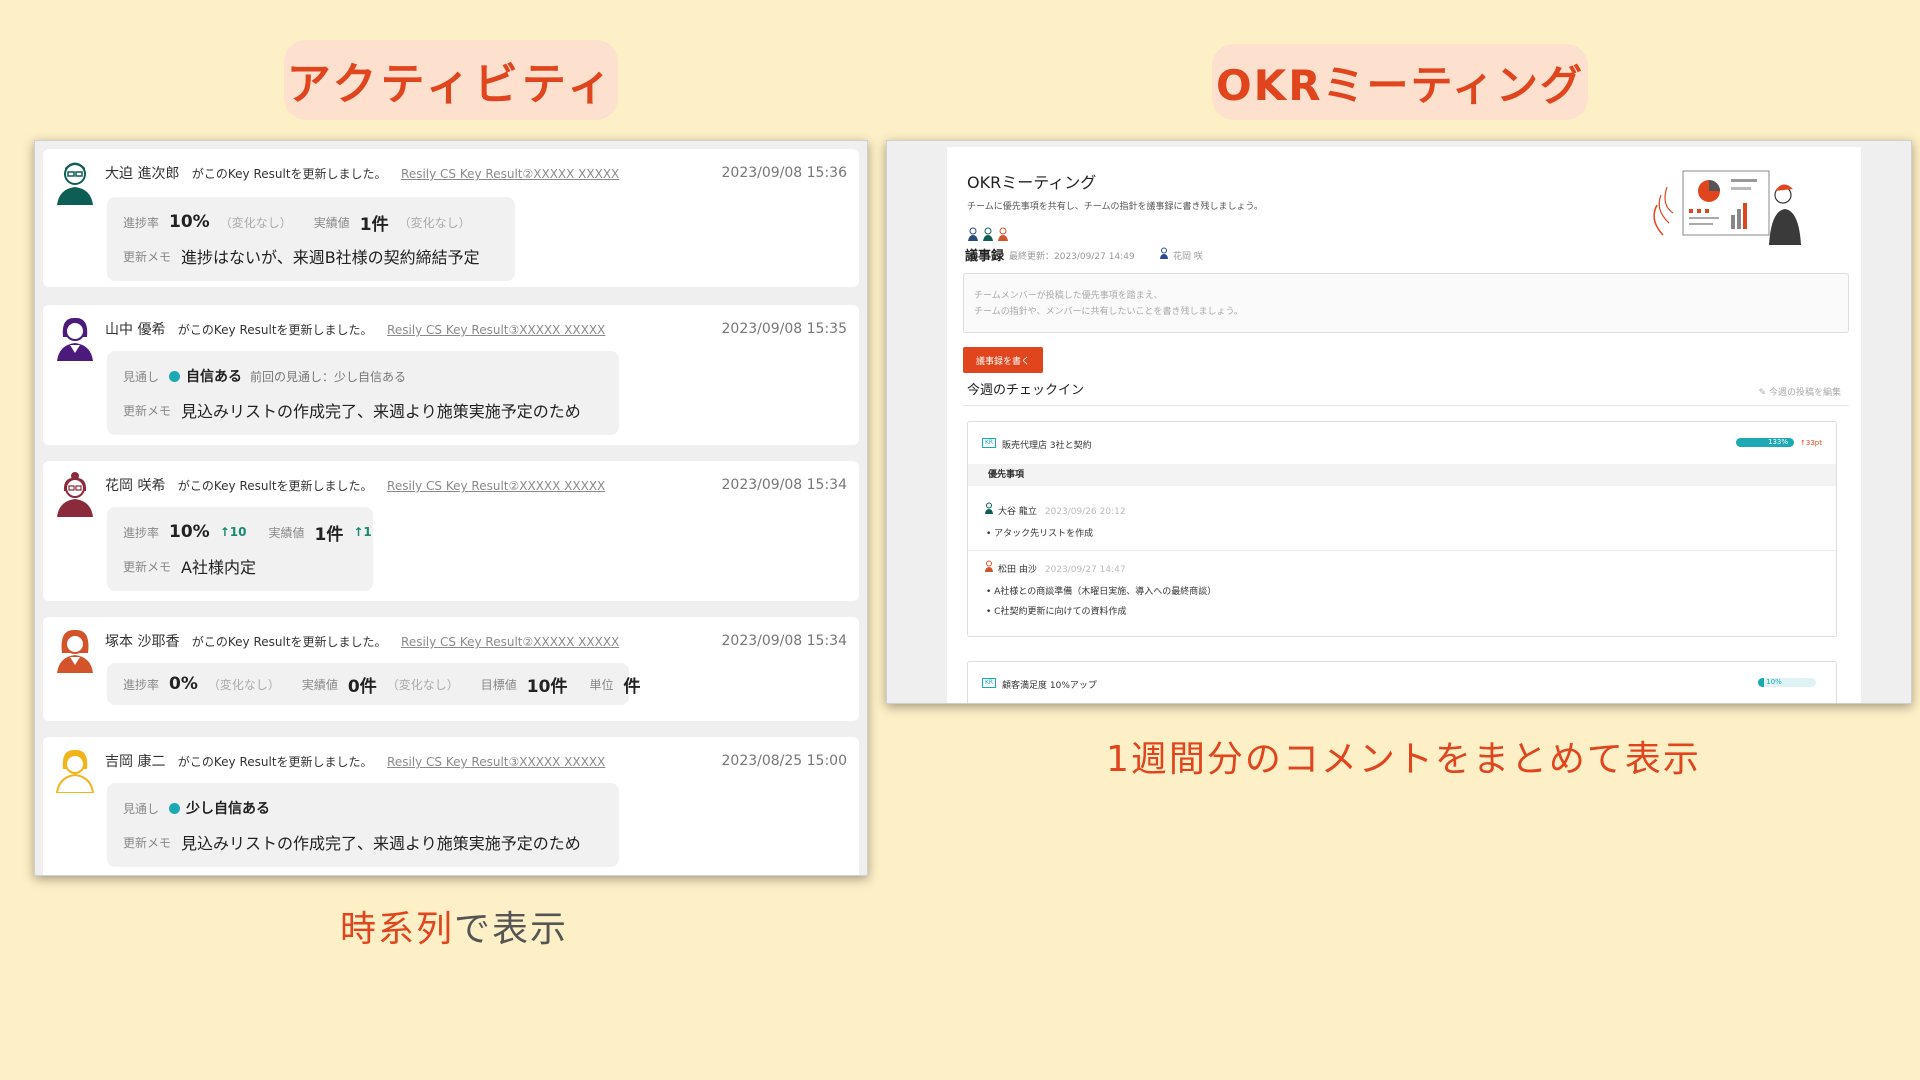  I want to click on okr-meeting-heading: OKRミーティング, so click(1400, 82).